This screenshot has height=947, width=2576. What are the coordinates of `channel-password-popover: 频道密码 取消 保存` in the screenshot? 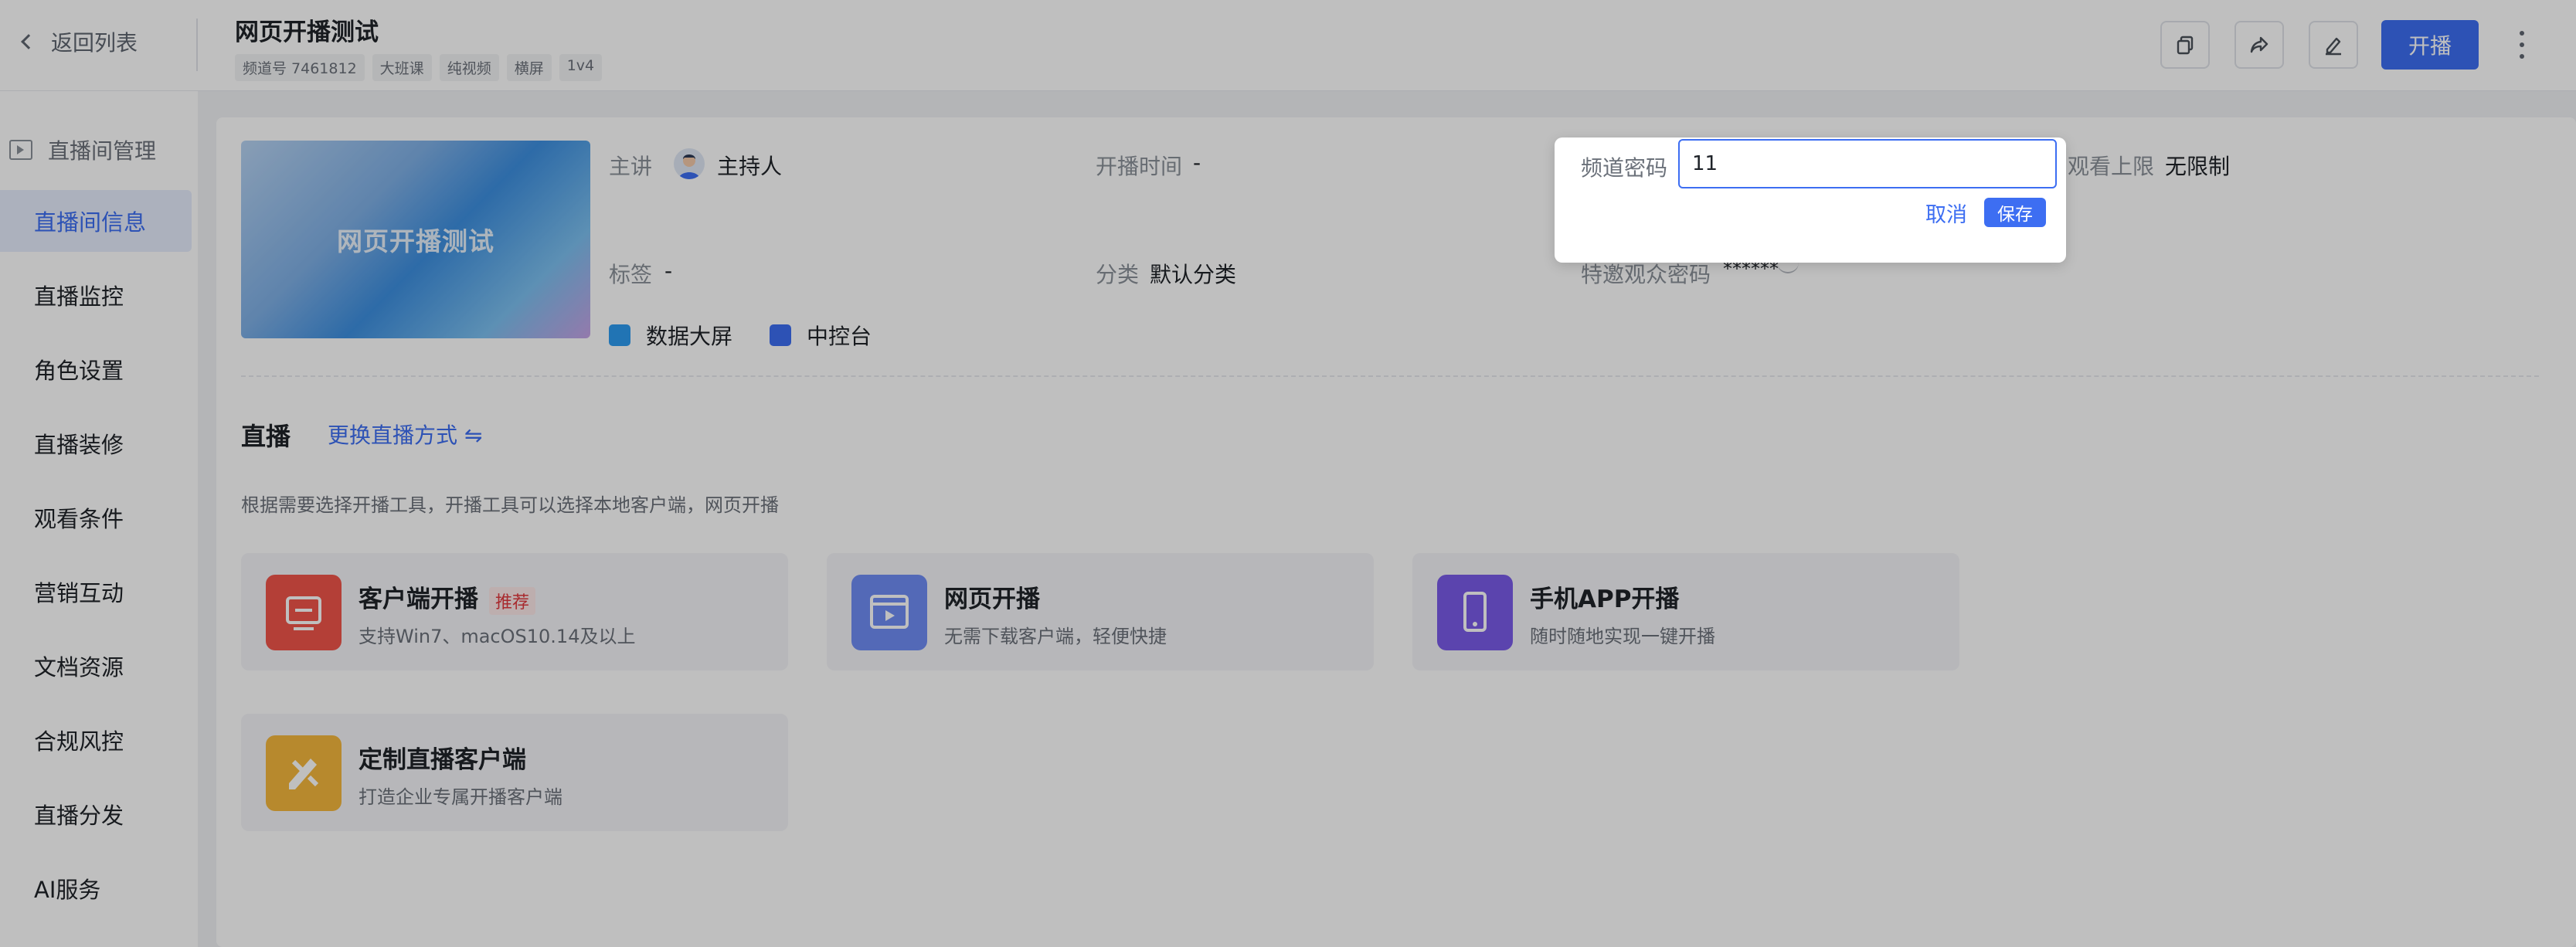 It's located at (1810, 200).